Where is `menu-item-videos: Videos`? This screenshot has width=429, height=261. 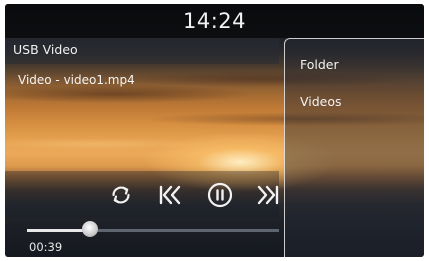 menu-item-videos: Videos is located at coordinates (321, 101).